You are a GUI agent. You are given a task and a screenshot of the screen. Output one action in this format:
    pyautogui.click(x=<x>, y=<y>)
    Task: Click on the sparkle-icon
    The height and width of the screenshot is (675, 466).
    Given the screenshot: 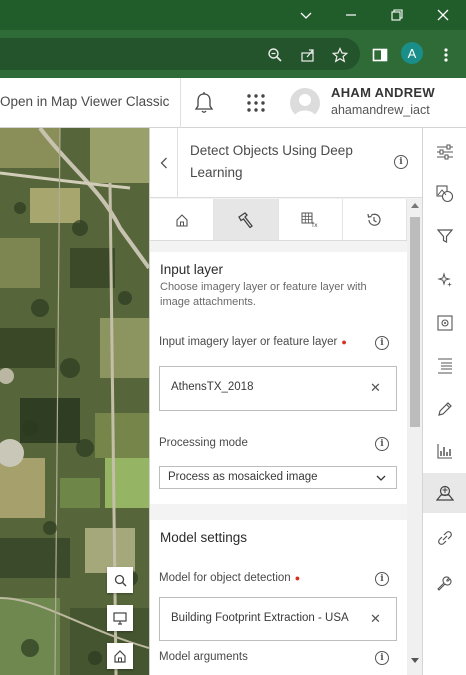 What is the action you would take?
    pyautogui.click(x=444, y=279)
    